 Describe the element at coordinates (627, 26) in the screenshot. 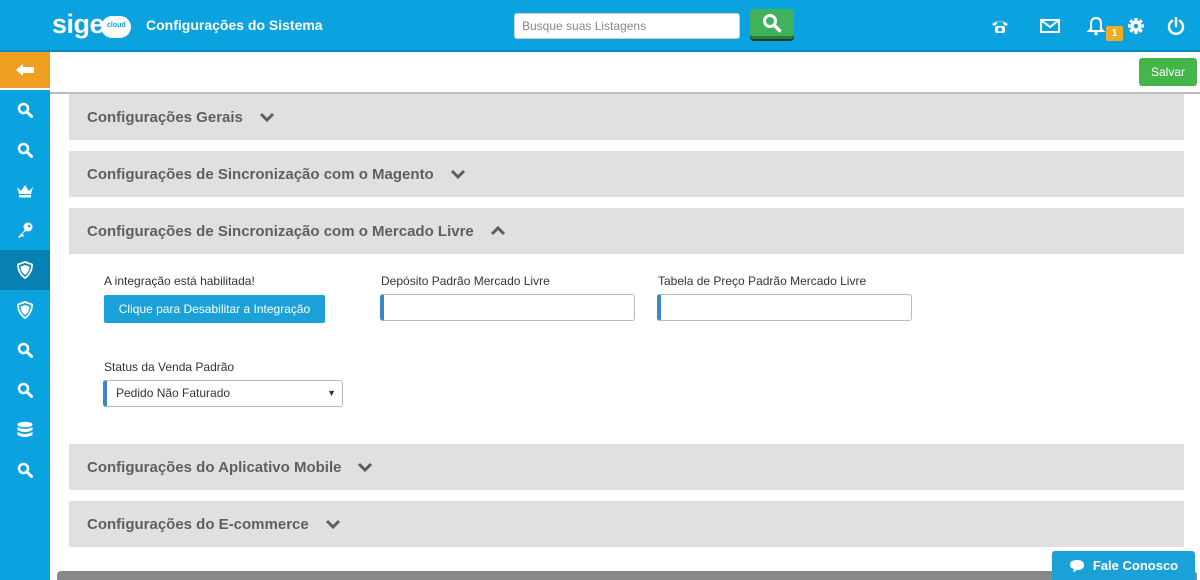

I see `search-input` at that location.